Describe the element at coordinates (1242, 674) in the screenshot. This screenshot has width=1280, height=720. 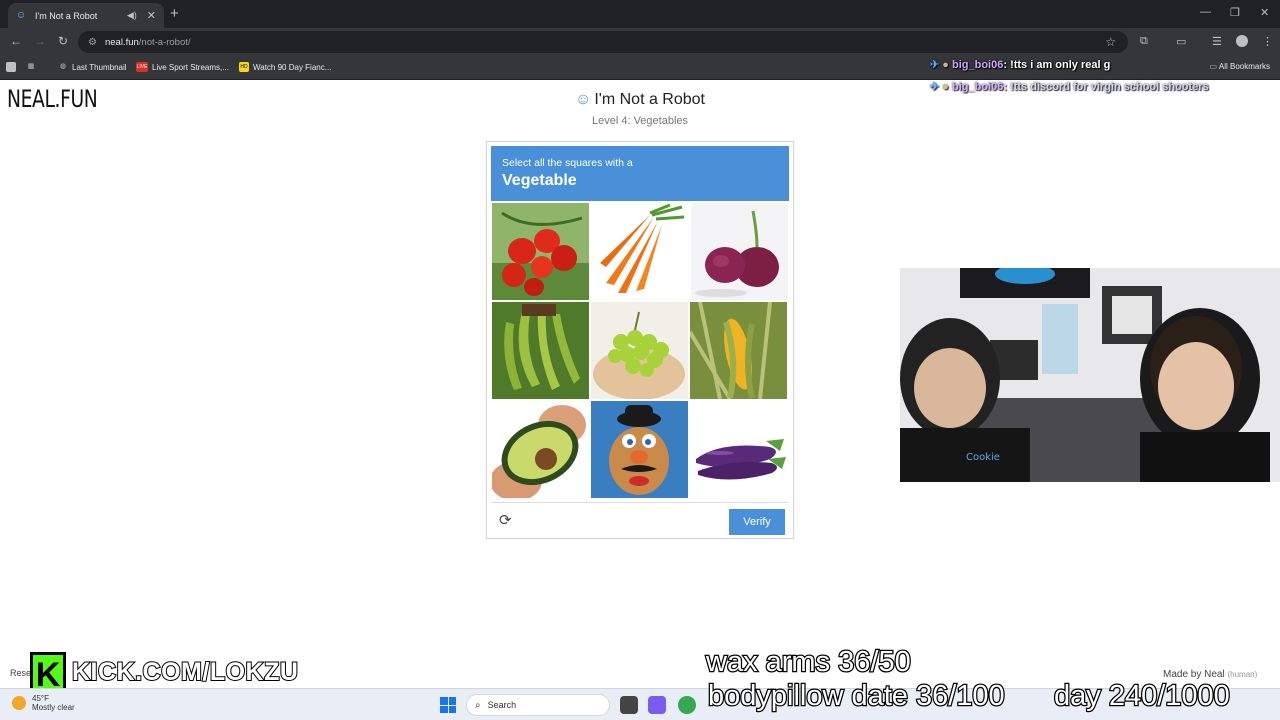
I see `made-by-note: (human)` at that location.